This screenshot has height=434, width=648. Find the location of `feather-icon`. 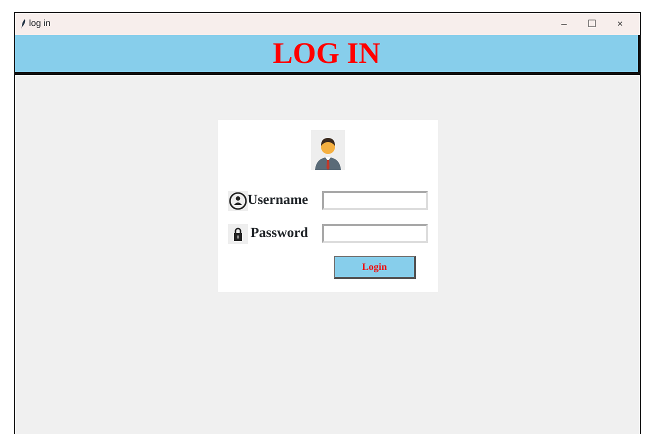

feather-icon is located at coordinates (23, 24).